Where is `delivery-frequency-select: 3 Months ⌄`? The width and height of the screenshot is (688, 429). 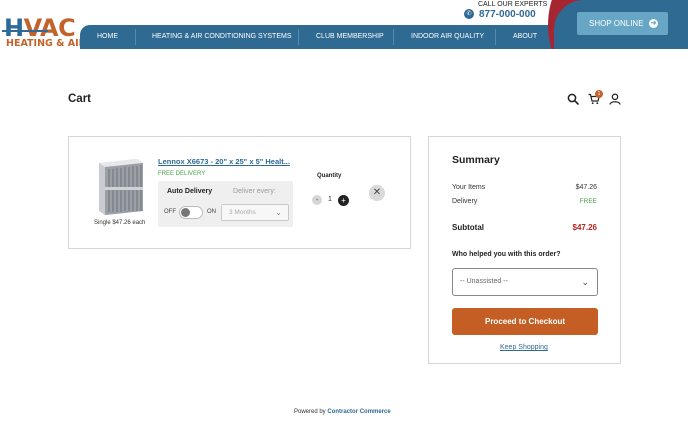 delivery-frequency-select: 3 Months ⌄ is located at coordinates (255, 212).